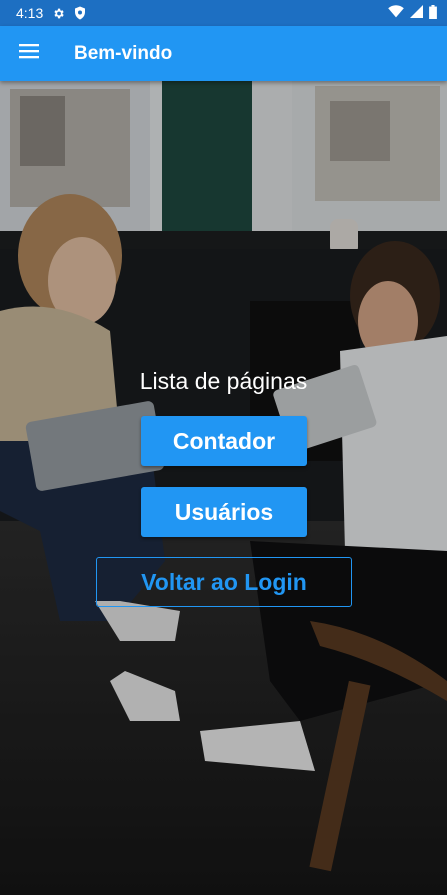 This screenshot has height=895, width=447. I want to click on shield-icon, so click(80, 13).